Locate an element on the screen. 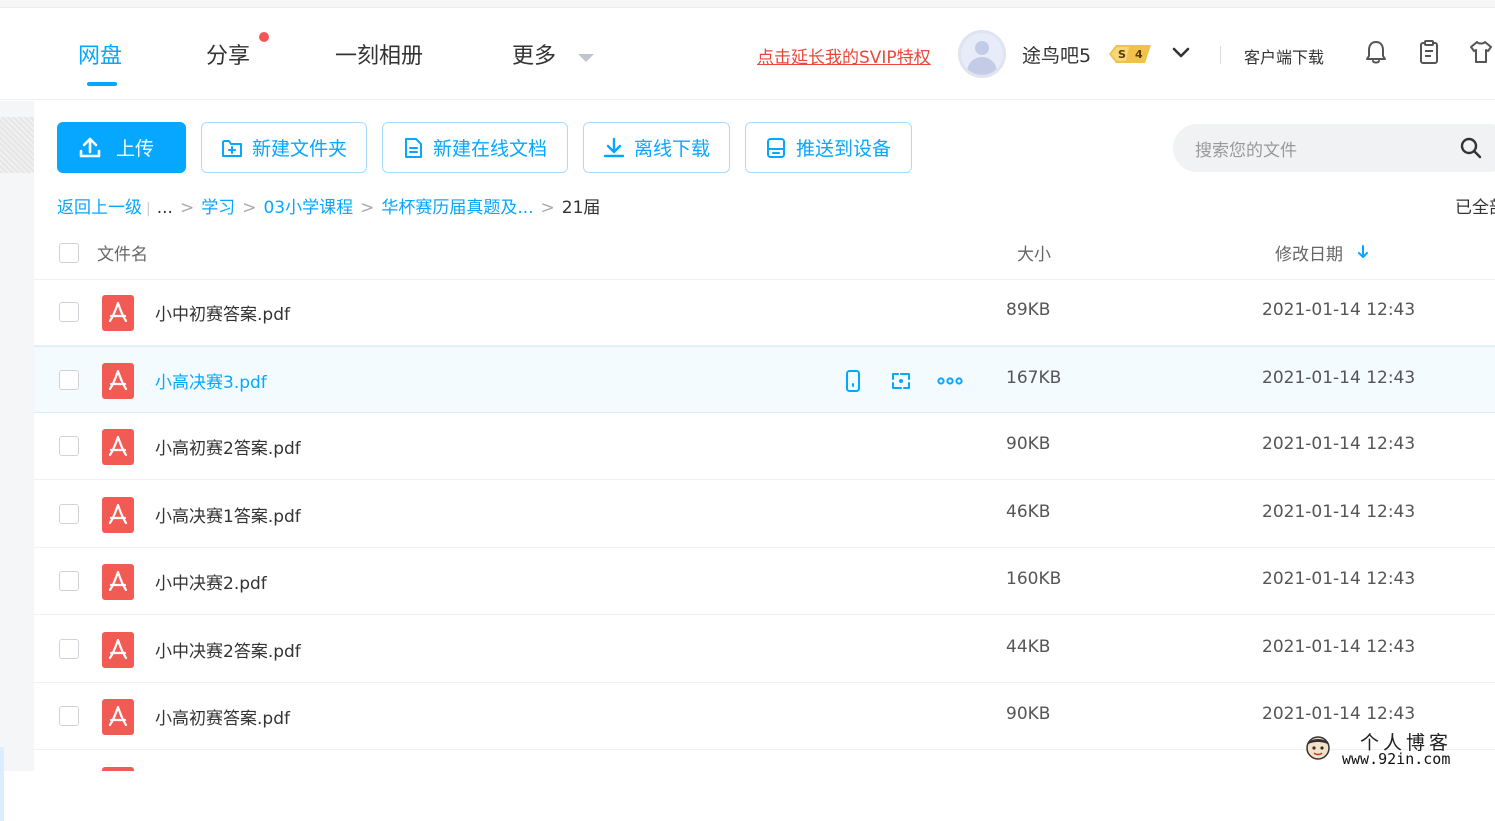  sort-down-arrow-icon is located at coordinates (1363, 252).